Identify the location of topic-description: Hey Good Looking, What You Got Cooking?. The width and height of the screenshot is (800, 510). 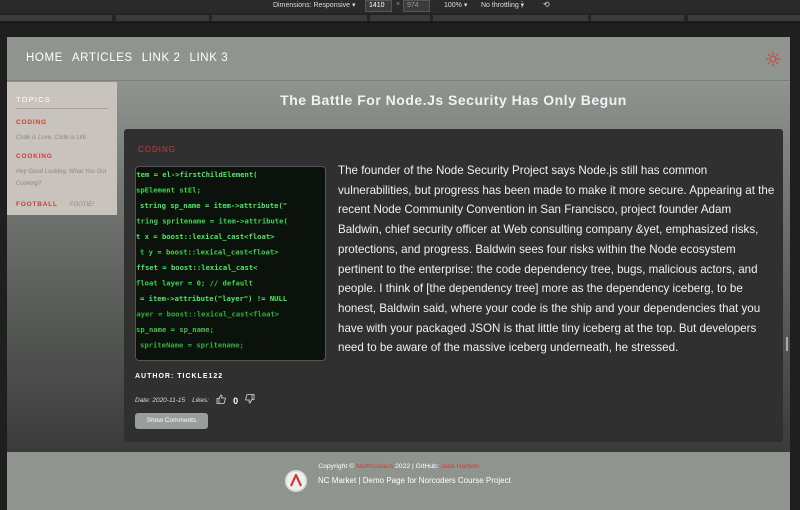
(61, 178).